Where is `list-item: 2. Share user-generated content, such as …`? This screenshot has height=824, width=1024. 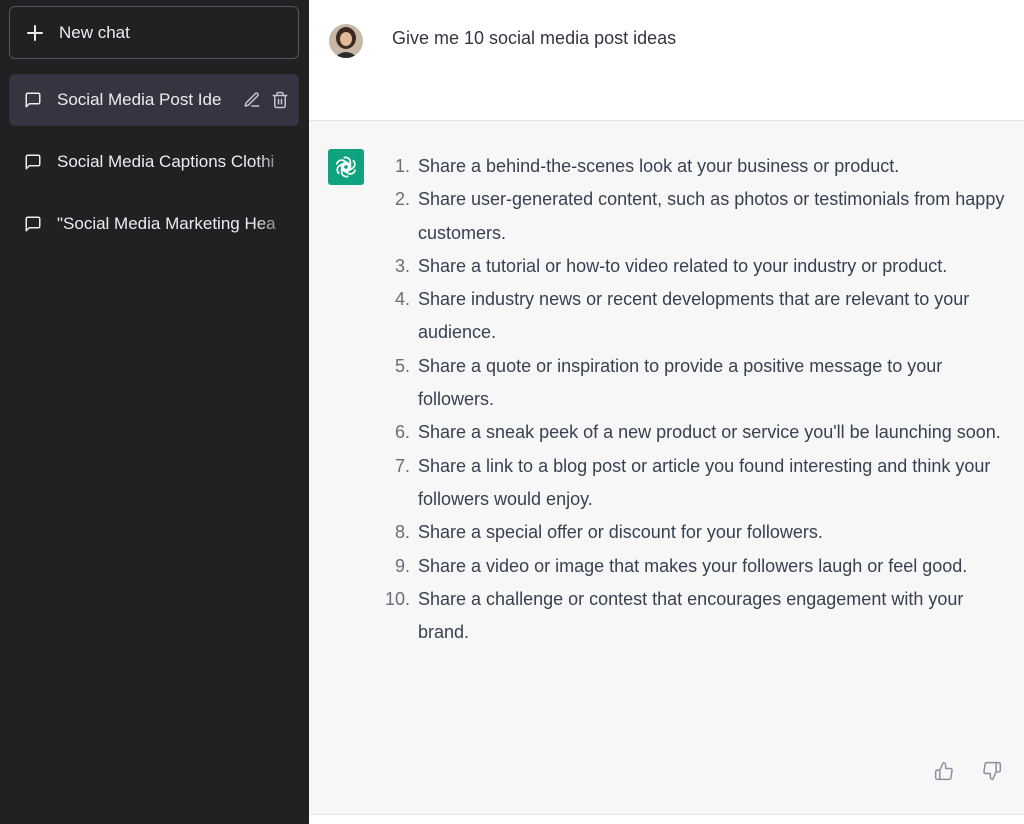 list-item: 2. Share user-generated content, such as … is located at coordinates (699, 216).